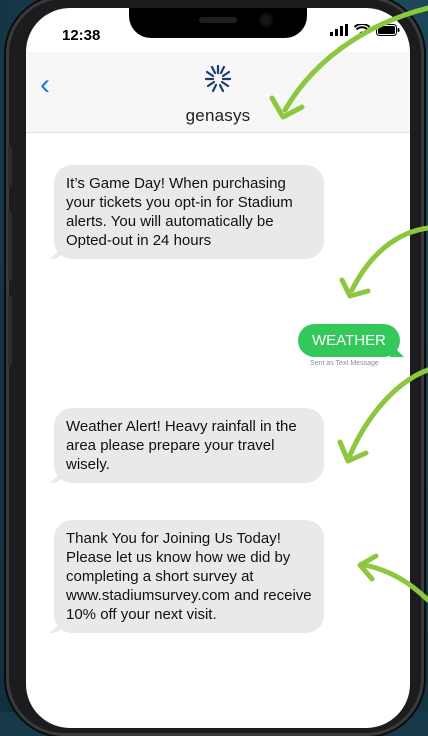 This screenshot has height=736, width=428. I want to click on chevron-left-icon: ‹, so click(45, 85).